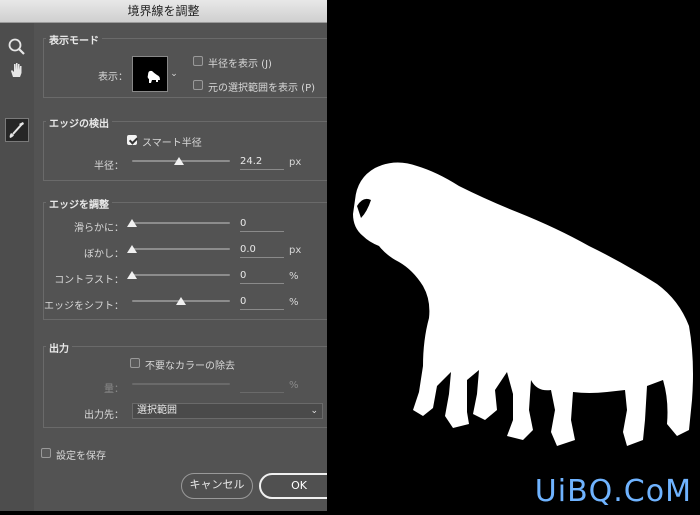 The height and width of the screenshot is (515, 700). What do you see at coordinates (104, 254) in the screenshot?
I see `feather-label: ぼかし：` at bounding box center [104, 254].